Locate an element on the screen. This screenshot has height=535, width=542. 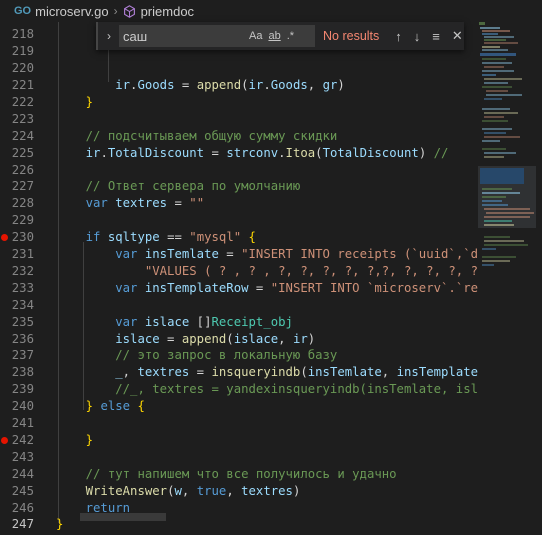
line-number: 238 is located at coordinates (22, 372).